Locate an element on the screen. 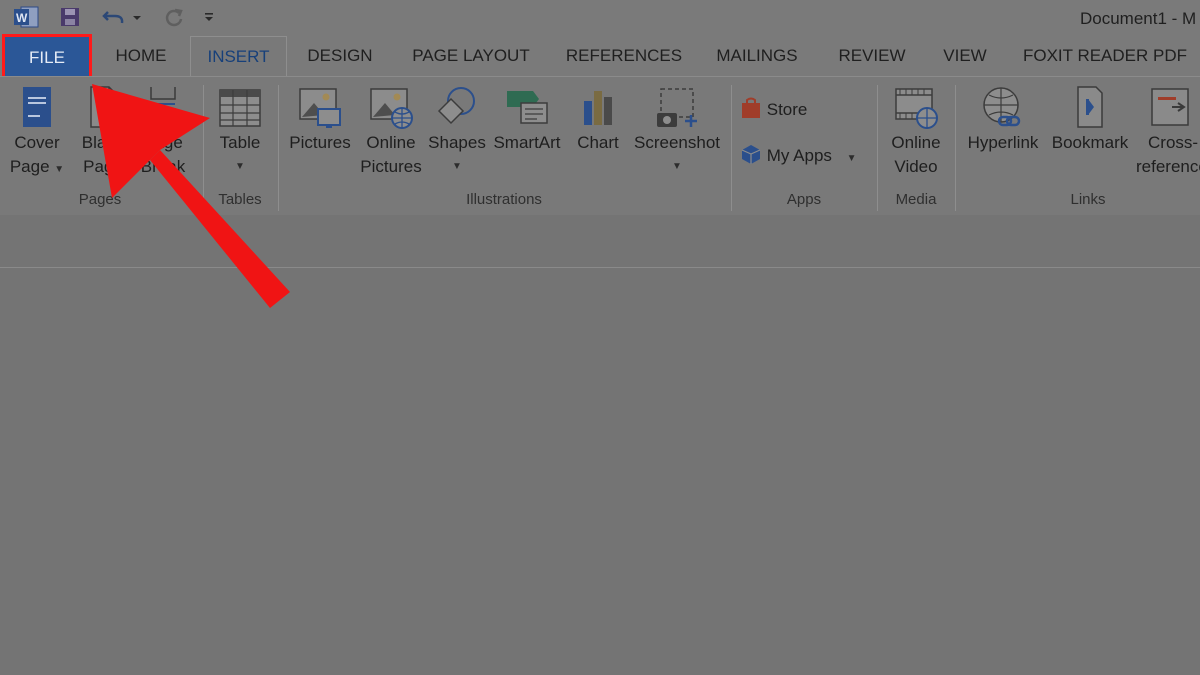 This screenshot has width=1200, height=675. online-video-label-1: Online is located at coordinates (916, 142).